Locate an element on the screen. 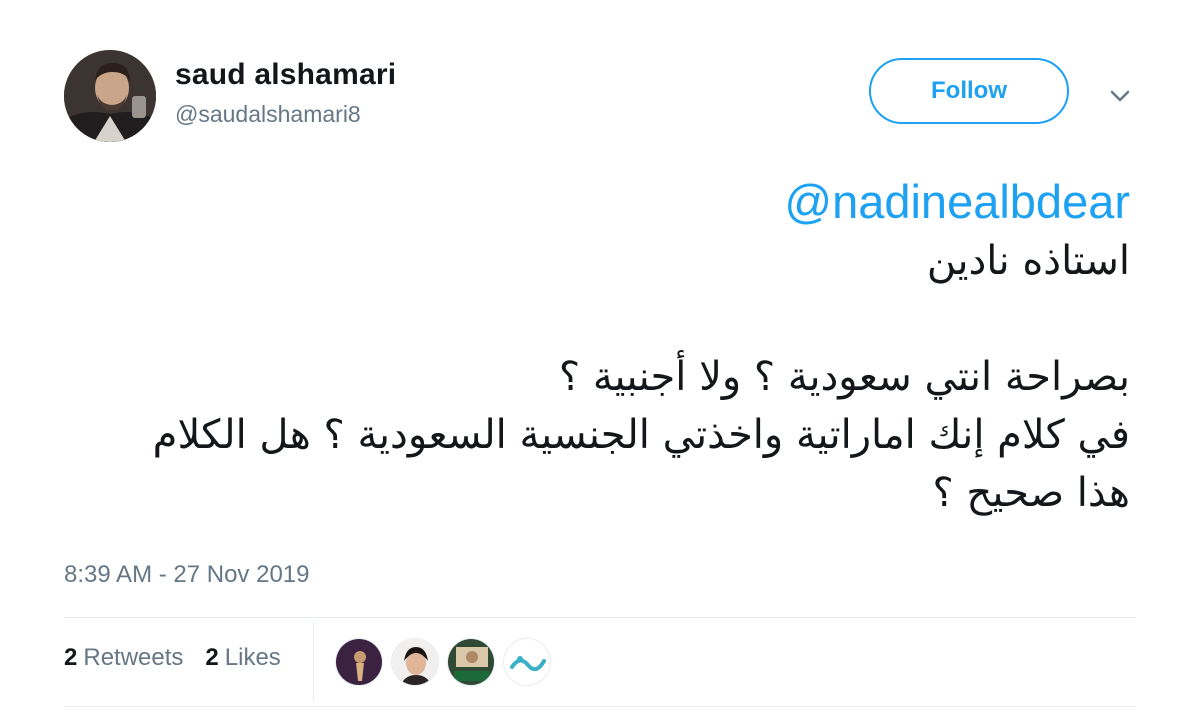  author-display-name: saud alshamari is located at coordinates (285, 75).